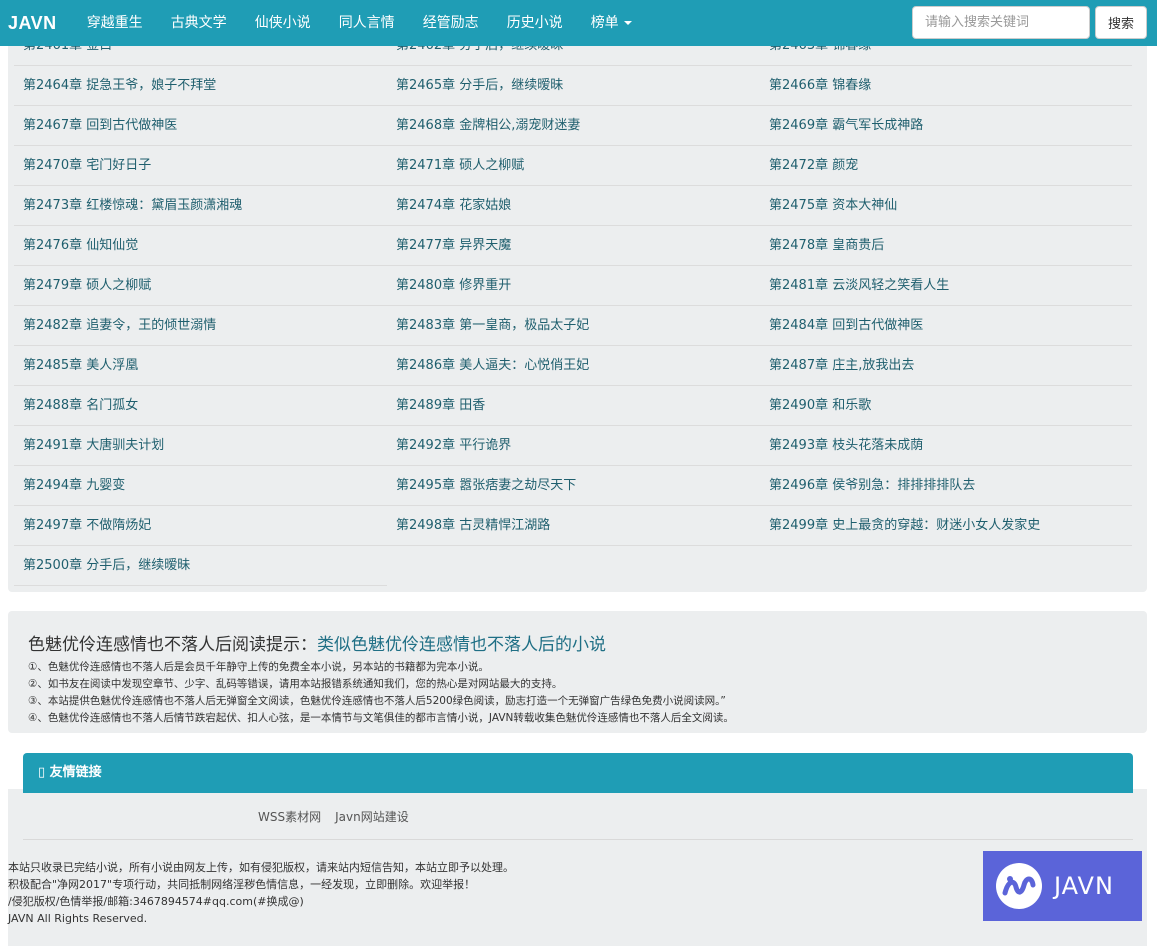 Image resolution: width=1157 pixels, height=946 pixels. What do you see at coordinates (573, 486) in the screenshot?
I see `chapter-link: 第2495章 嚣张痞妻之劫尽天下` at bounding box center [573, 486].